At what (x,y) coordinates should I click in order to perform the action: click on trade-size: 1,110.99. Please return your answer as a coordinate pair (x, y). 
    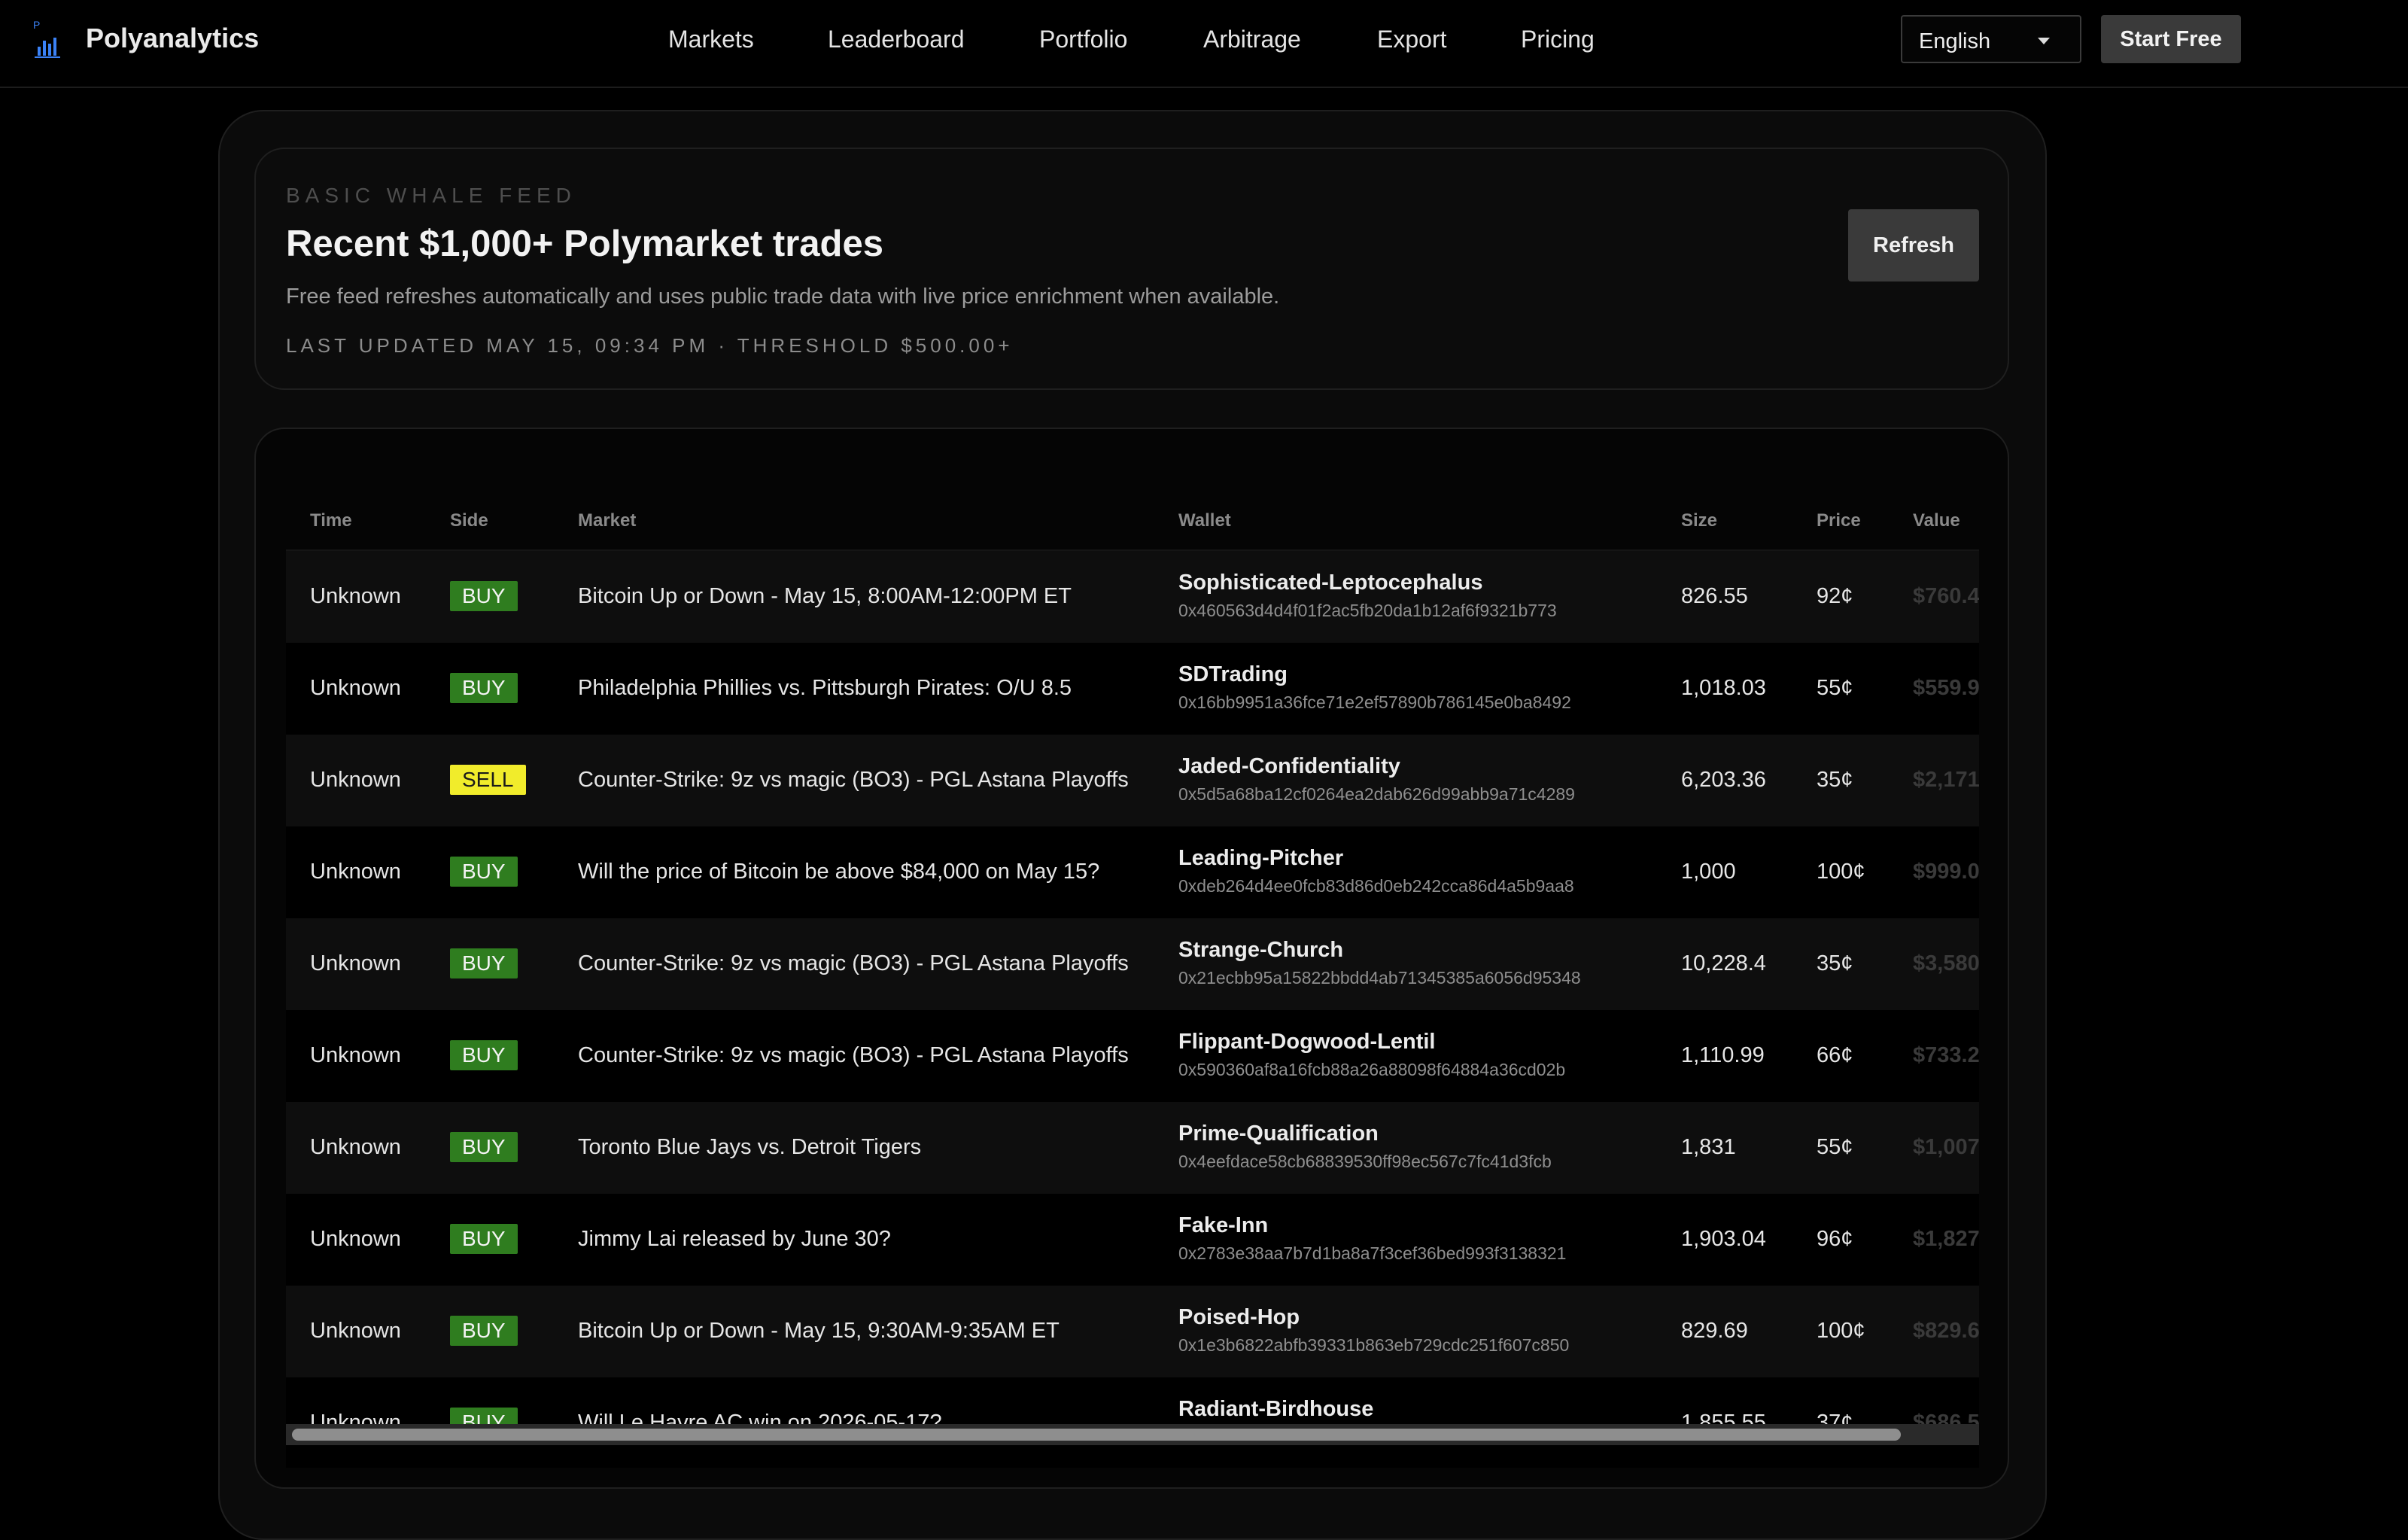
    Looking at the image, I should click on (1723, 1055).